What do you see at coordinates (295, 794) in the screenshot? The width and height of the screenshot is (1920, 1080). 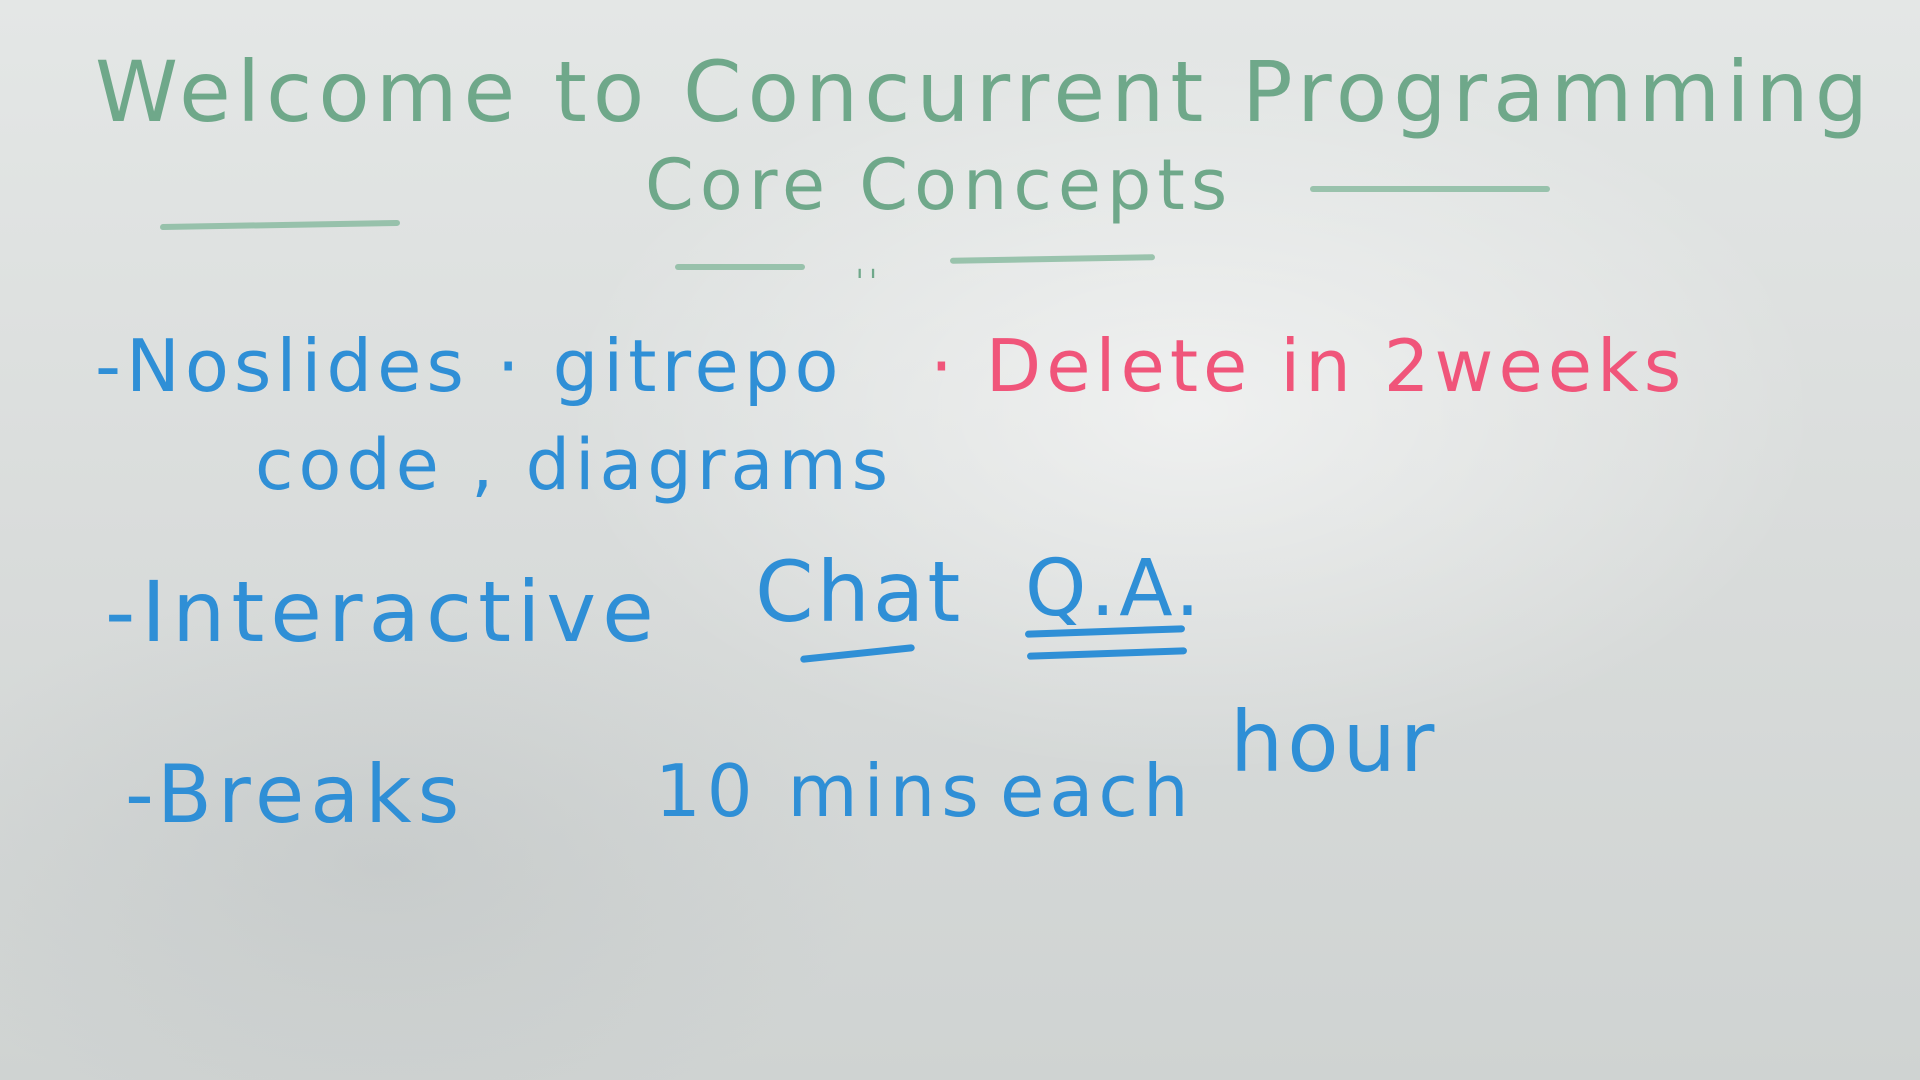 I see `item-breaks: -Breaks` at bounding box center [295, 794].